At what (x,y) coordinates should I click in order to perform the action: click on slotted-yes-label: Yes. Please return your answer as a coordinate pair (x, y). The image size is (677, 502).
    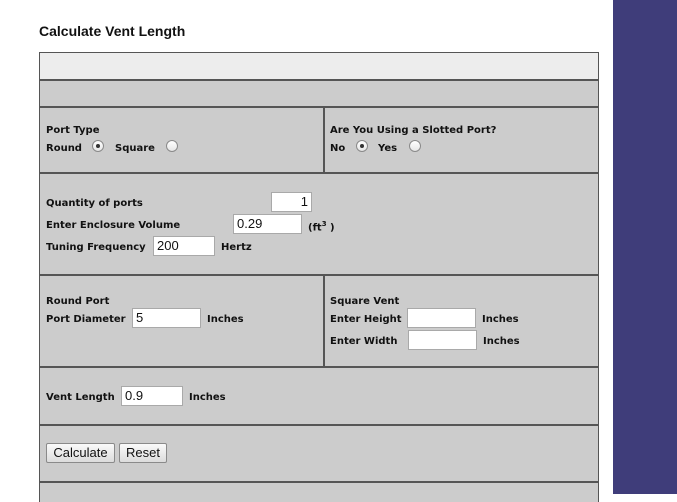
    Looking at the image, I should click on (388, 148).